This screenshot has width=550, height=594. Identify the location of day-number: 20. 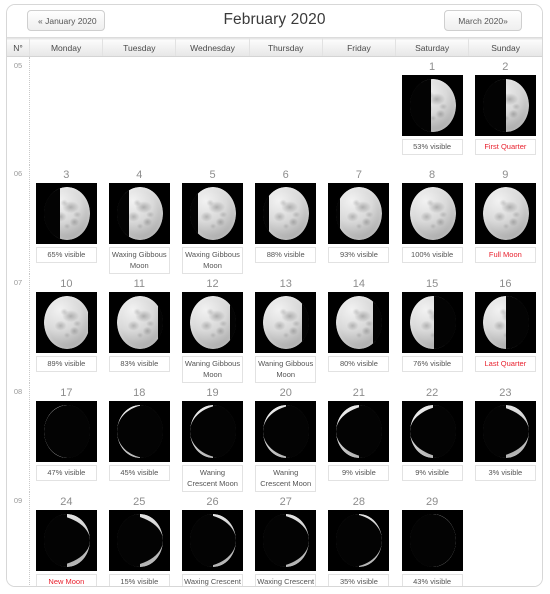
(285, 392).